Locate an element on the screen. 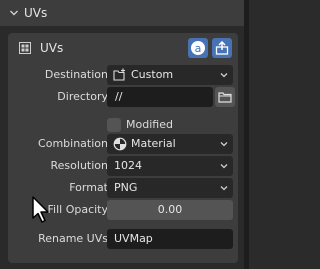  rename-uvs-value: UVMap is located at coordinates (133, 238).